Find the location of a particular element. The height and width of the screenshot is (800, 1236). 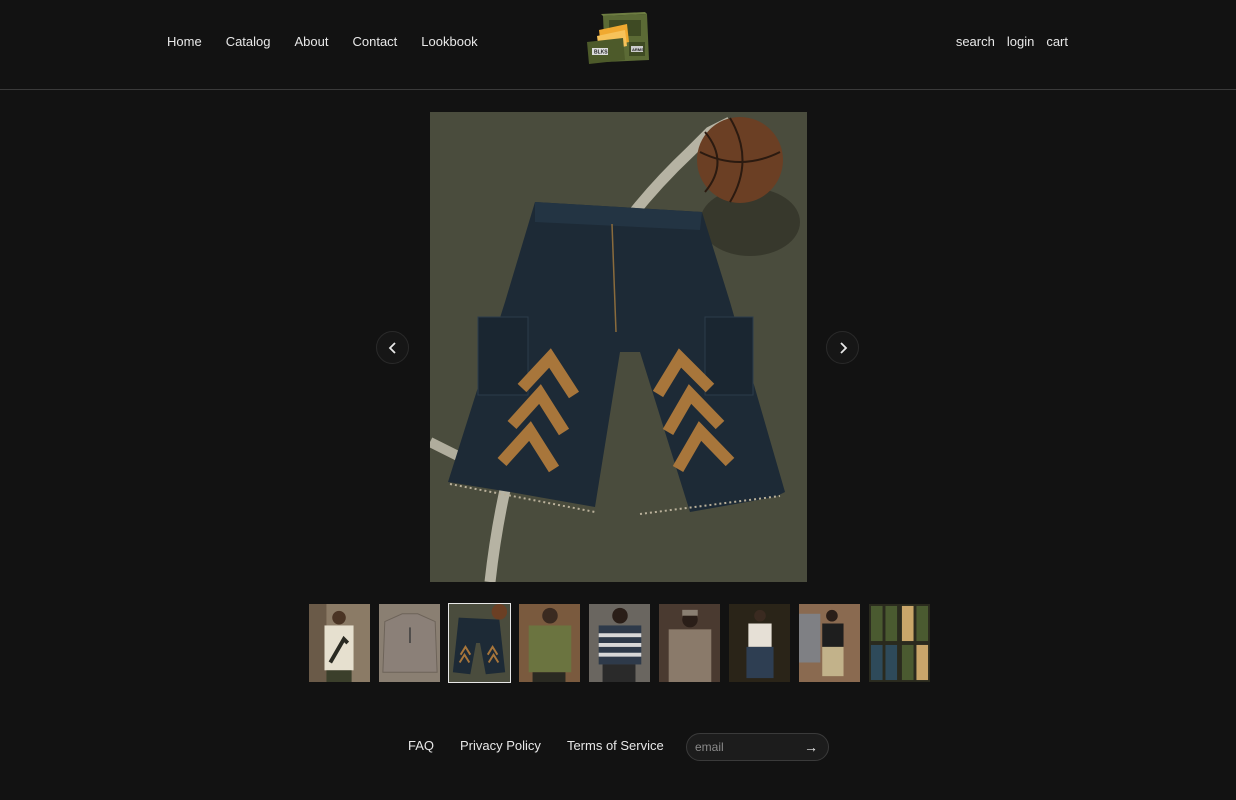

prev-image-button is located at coordinates (392, 347).